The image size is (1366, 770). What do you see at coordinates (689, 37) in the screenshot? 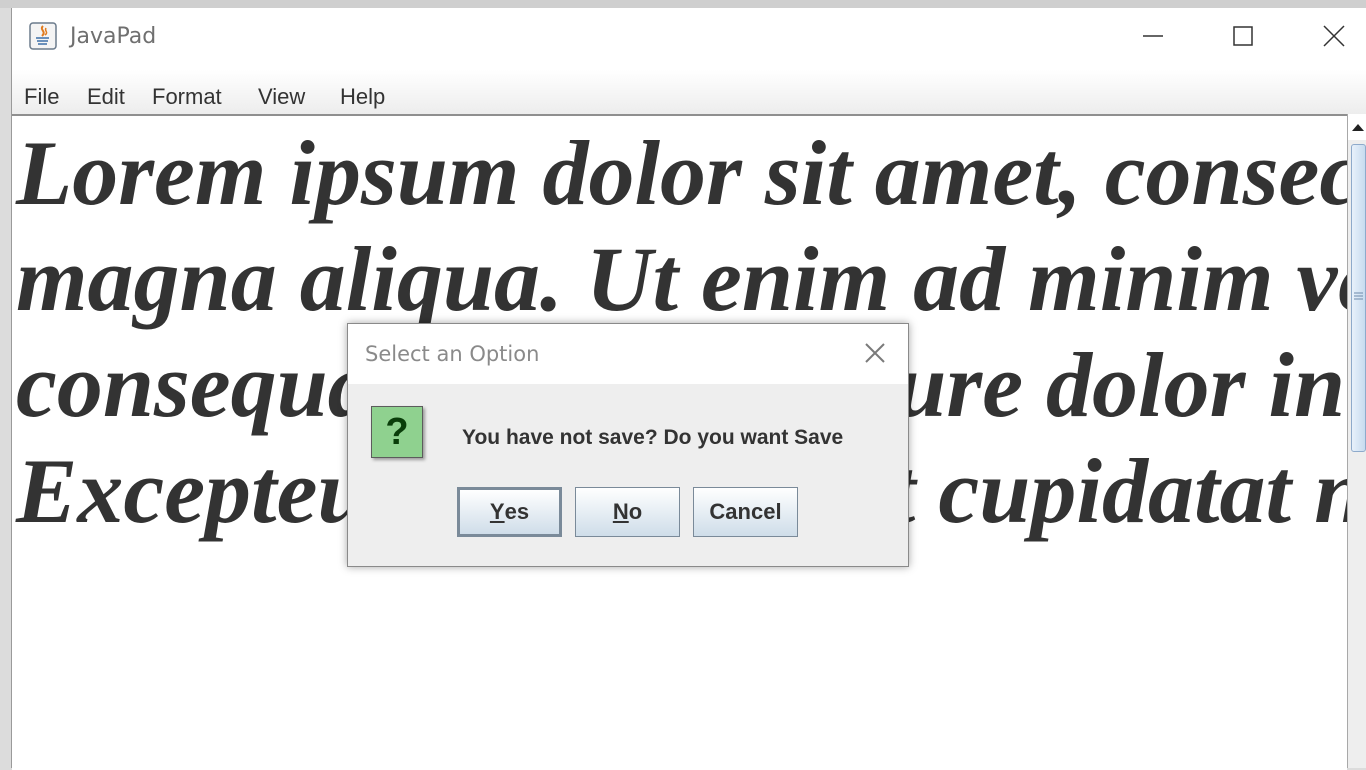
I see `window-titlebar: JavaPad` at bounding box center [689, 37].